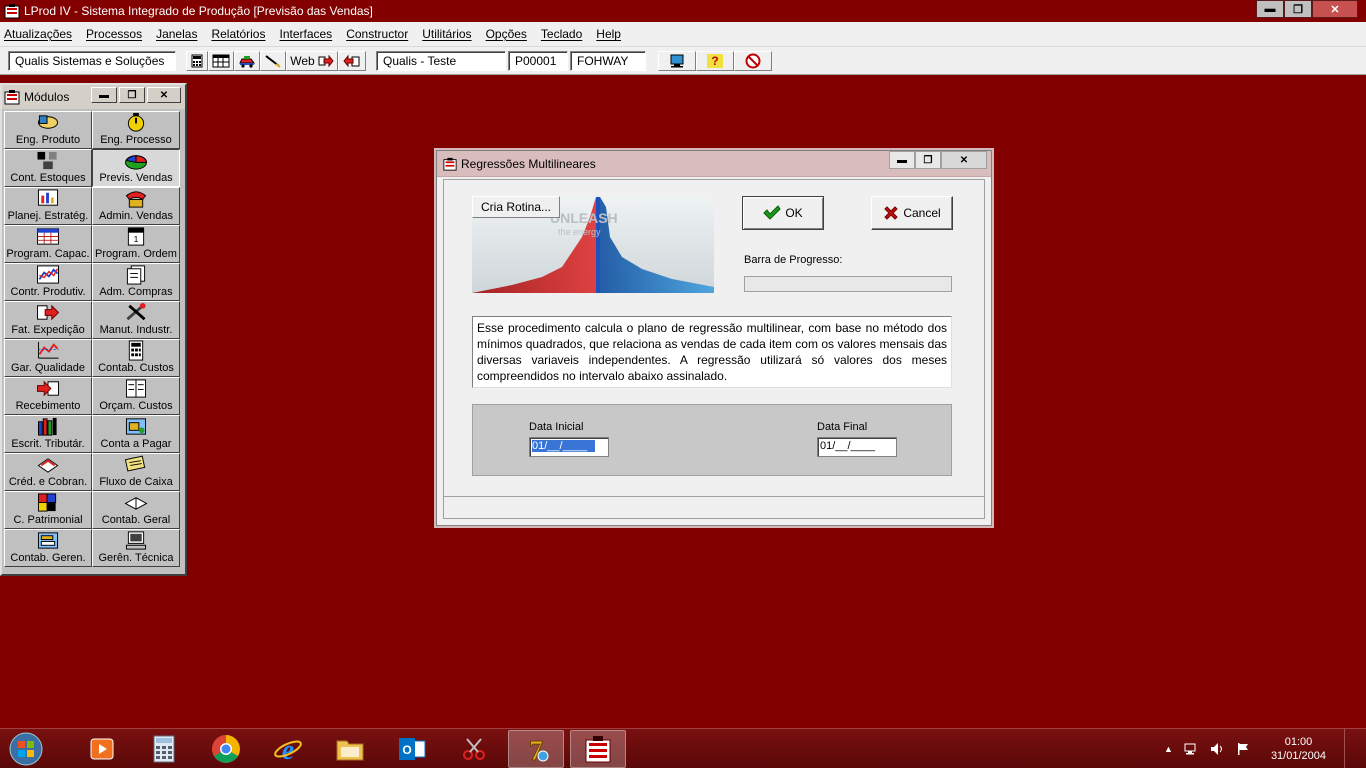  What do you see at coordinates (474, 749) in the screenshot?
I see `taskbar-snipping-tool` at bounding box center [474, 749].